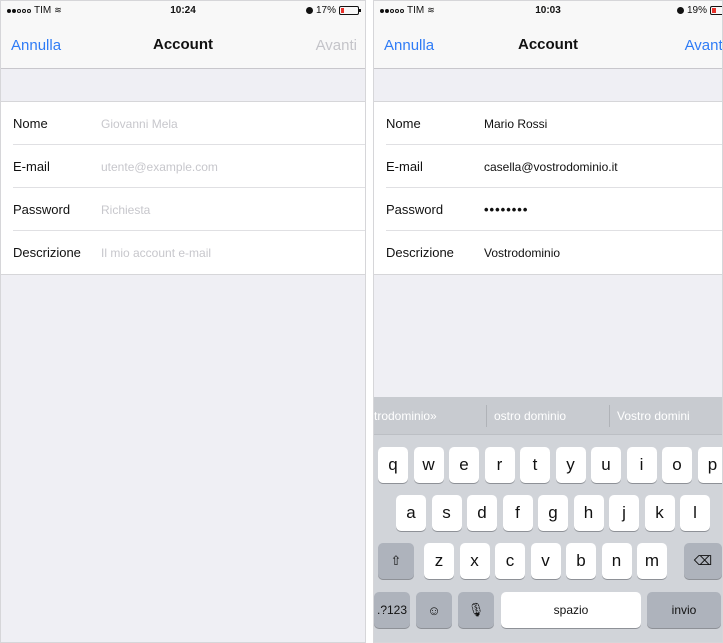  Describe the element at coordinates (515, 124) in the screenshot. I see `name-input: Mario Rossi` at that location.